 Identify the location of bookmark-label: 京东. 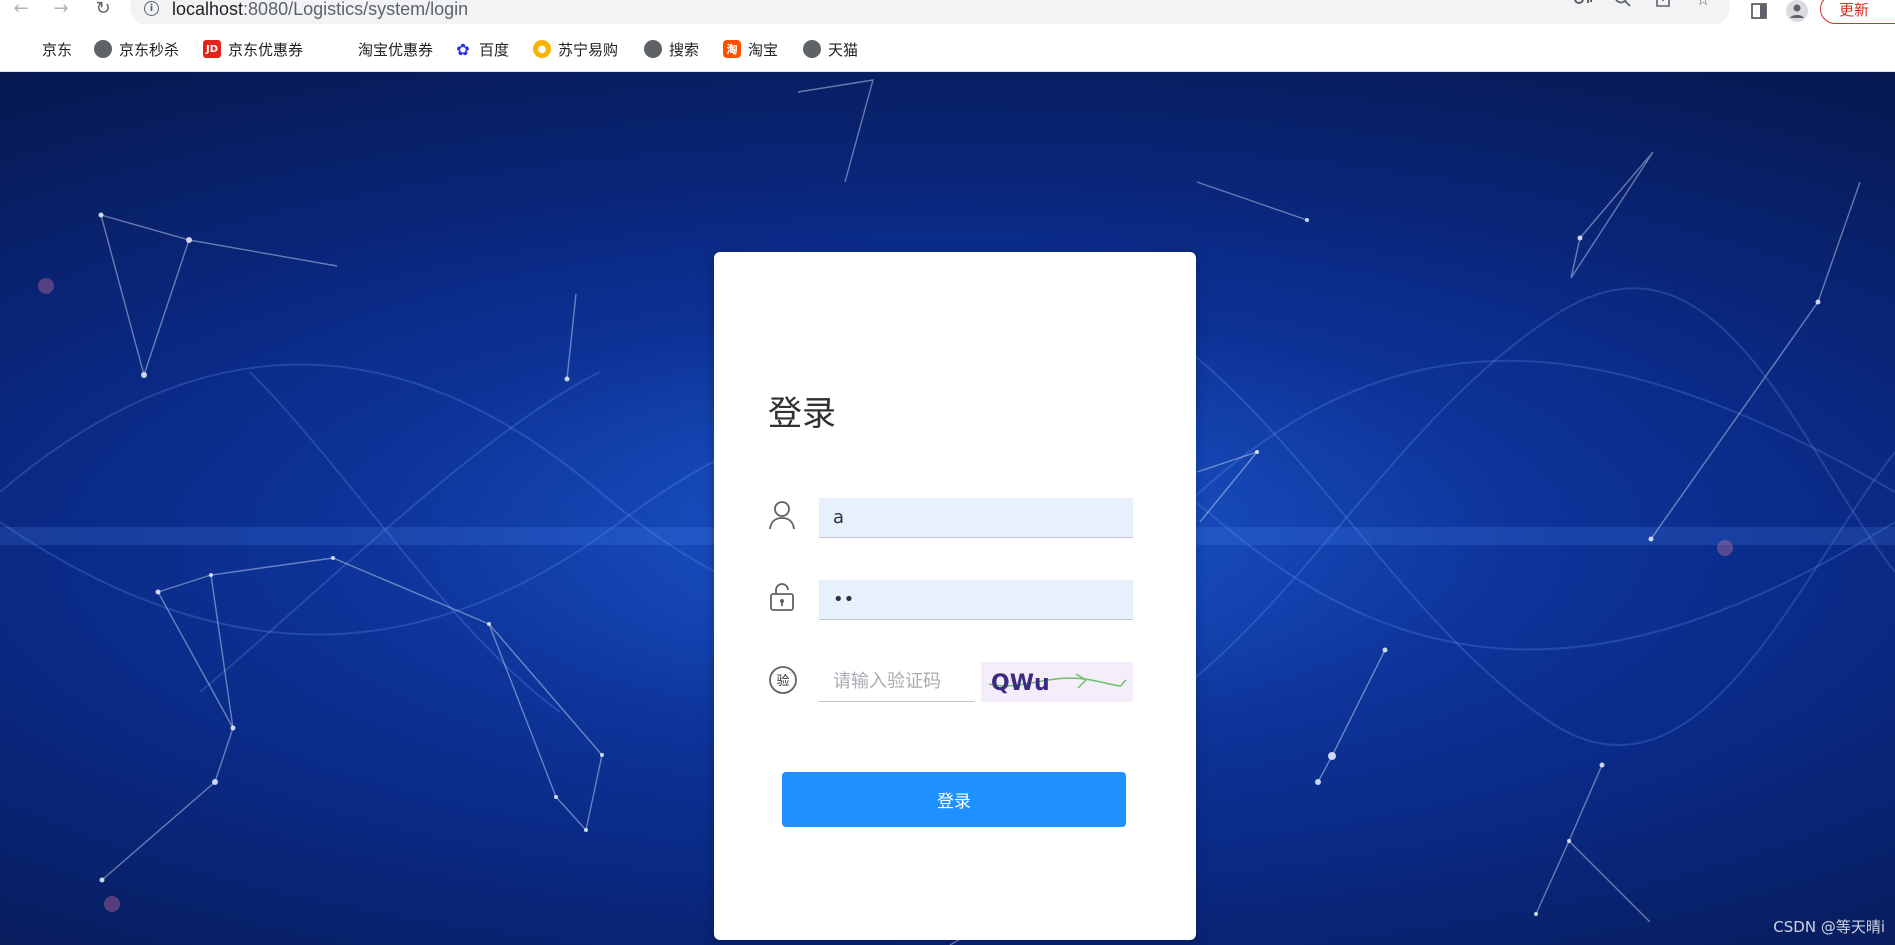
(57, 49).